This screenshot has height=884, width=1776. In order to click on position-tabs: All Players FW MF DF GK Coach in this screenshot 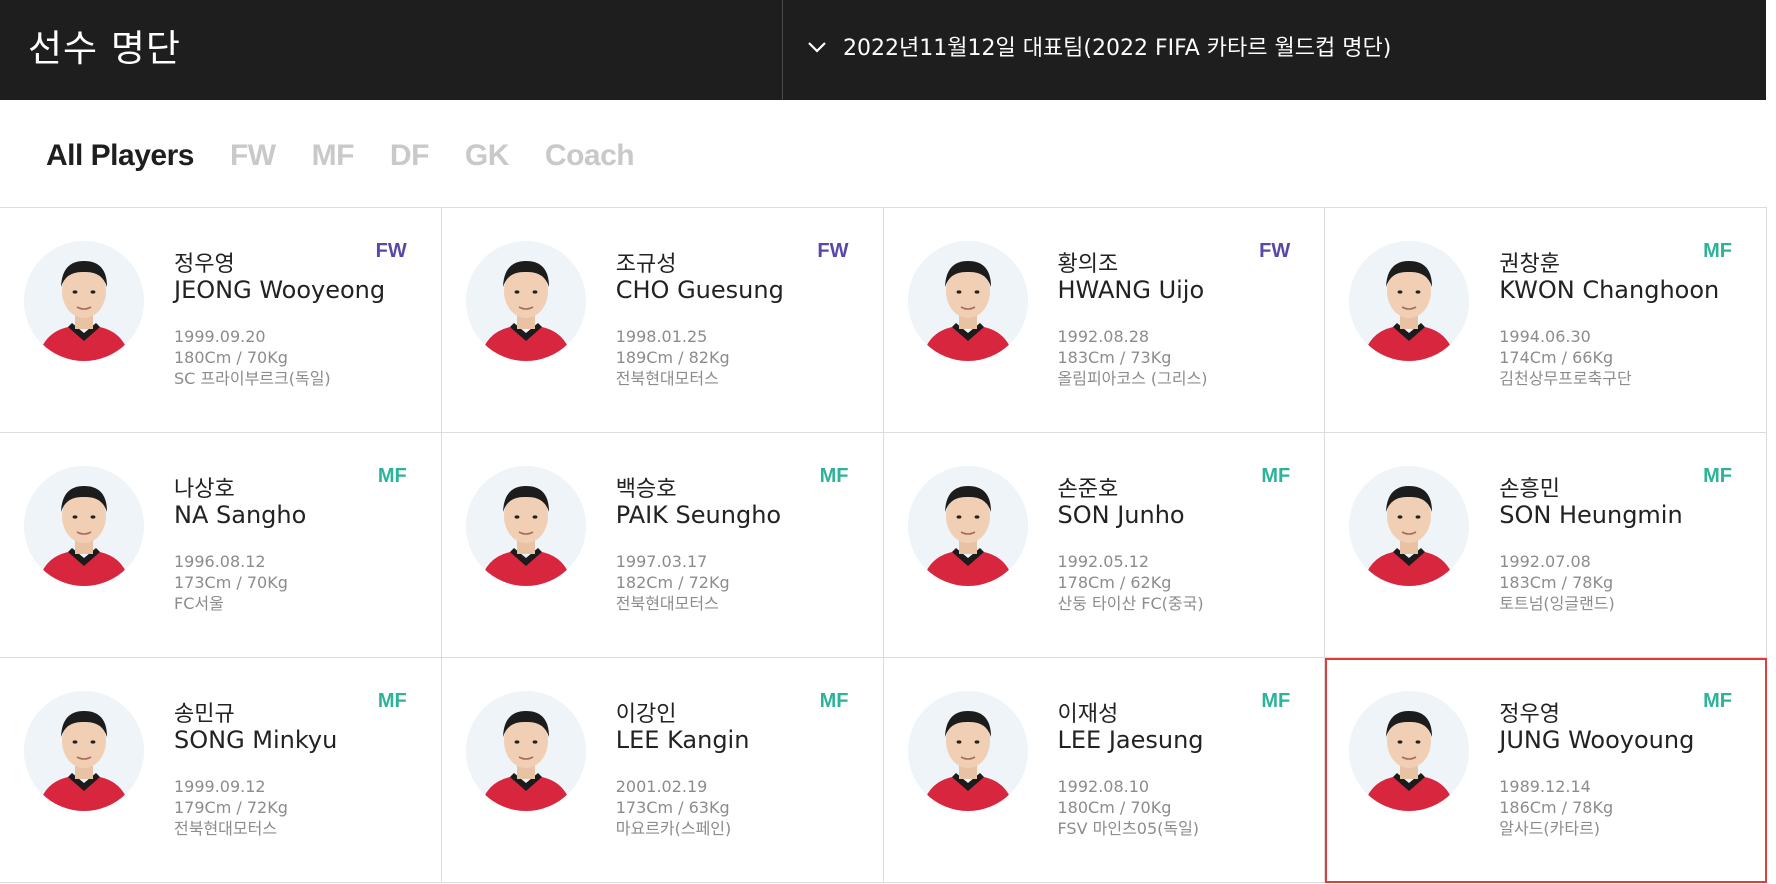, I will do `click(340, 156)`.